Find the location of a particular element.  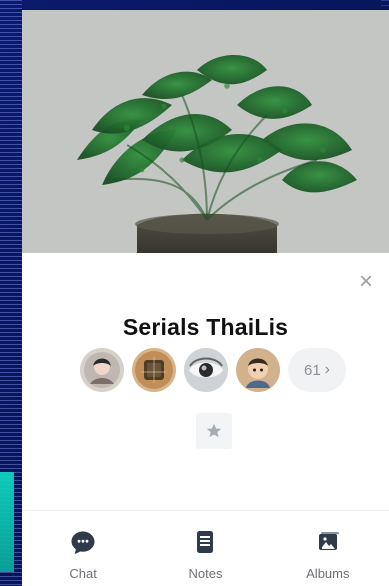

avatar-4-illustration is located at coordinates (258, 370).